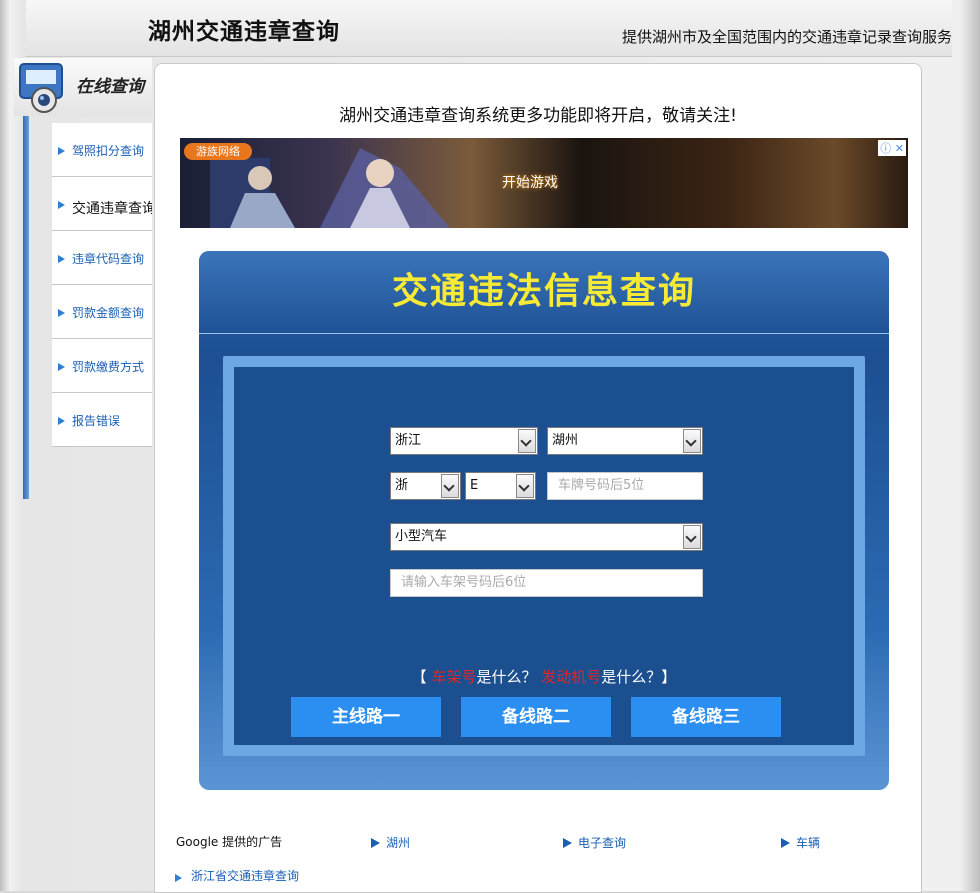  What do you see at coordinates (96, 421) in the screenshot?
I see `sidebar-item-label: 报告错误` at bounding box center [96, 421].